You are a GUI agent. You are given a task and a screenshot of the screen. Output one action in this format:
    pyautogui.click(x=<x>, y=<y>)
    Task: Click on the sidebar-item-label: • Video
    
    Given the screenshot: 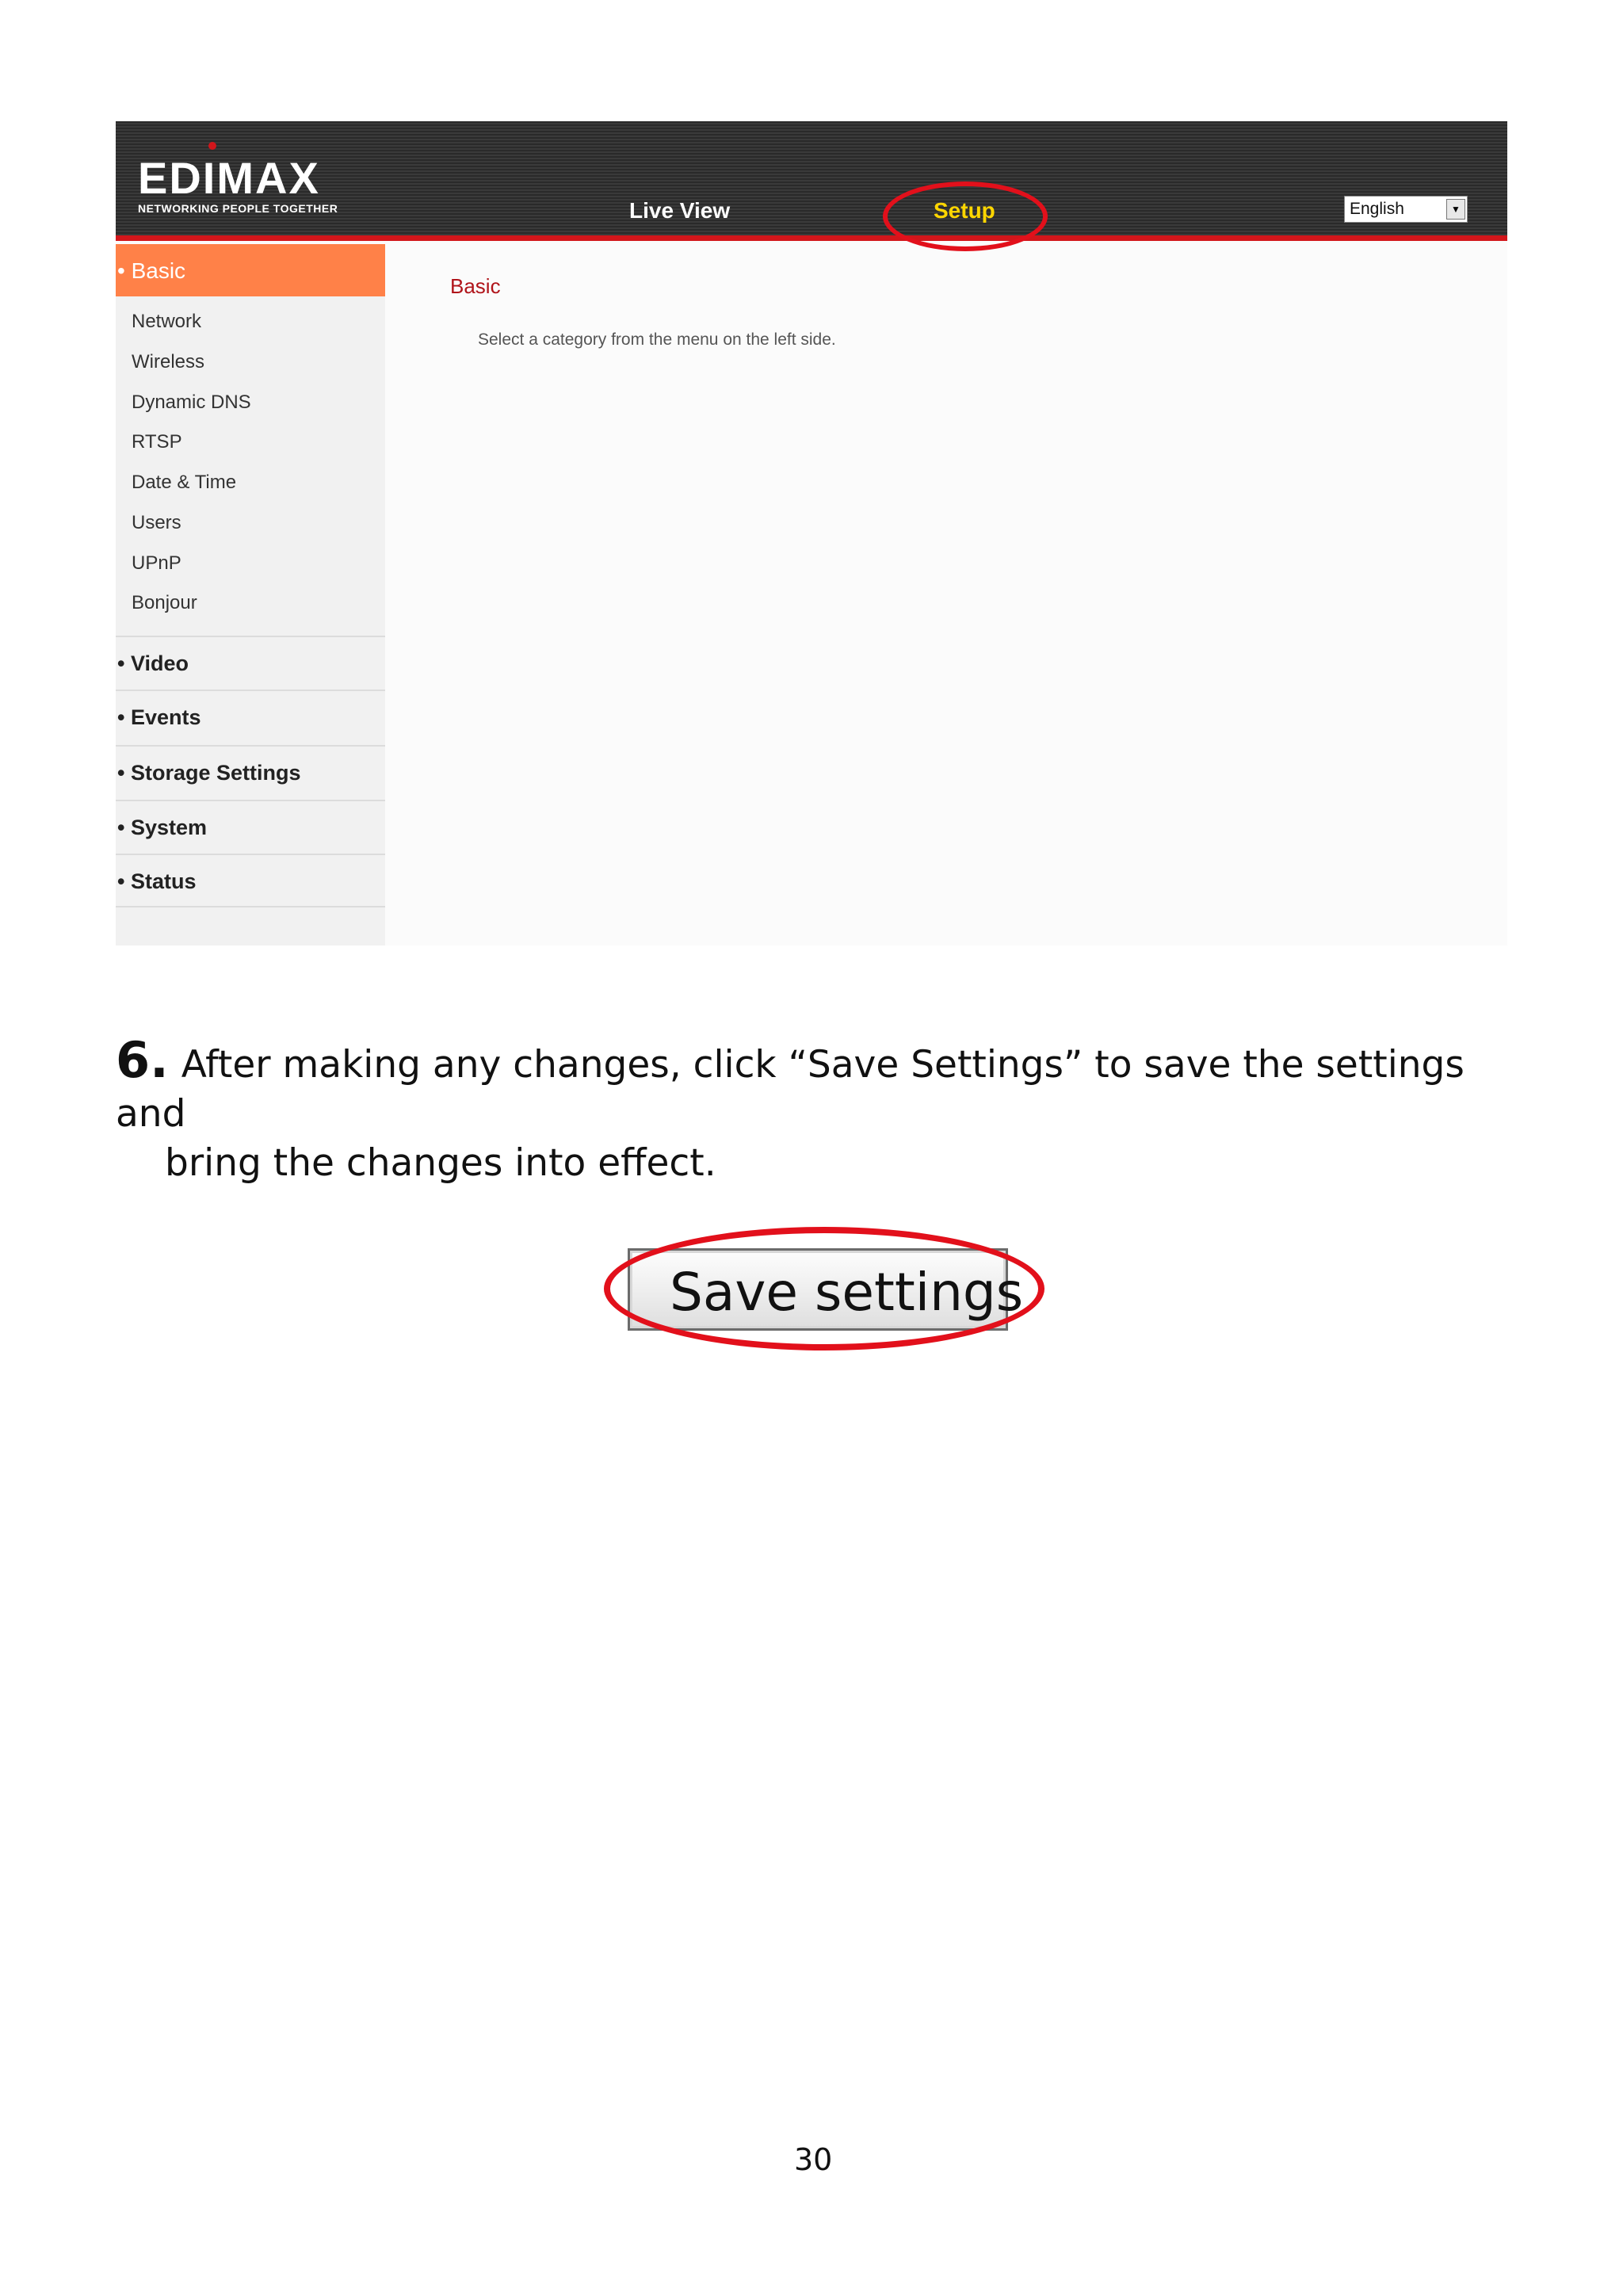 What is the action you would take?
    pyautogui.click(x=153, y=663)
    